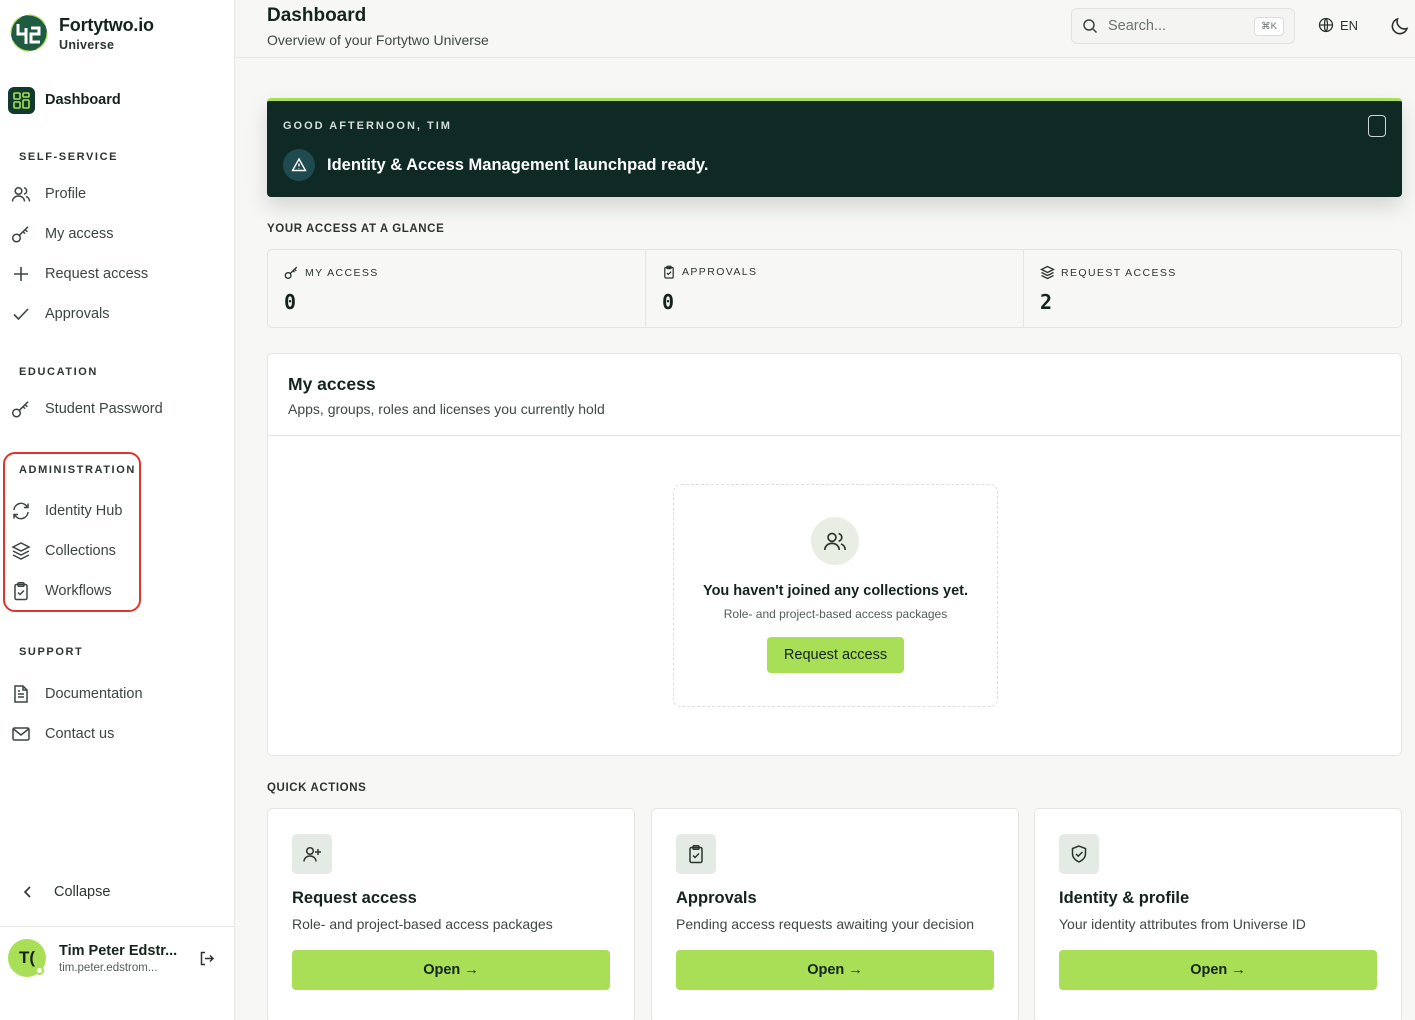  I want to click on sidebar-item-collections: Collections, so click(118, 551).